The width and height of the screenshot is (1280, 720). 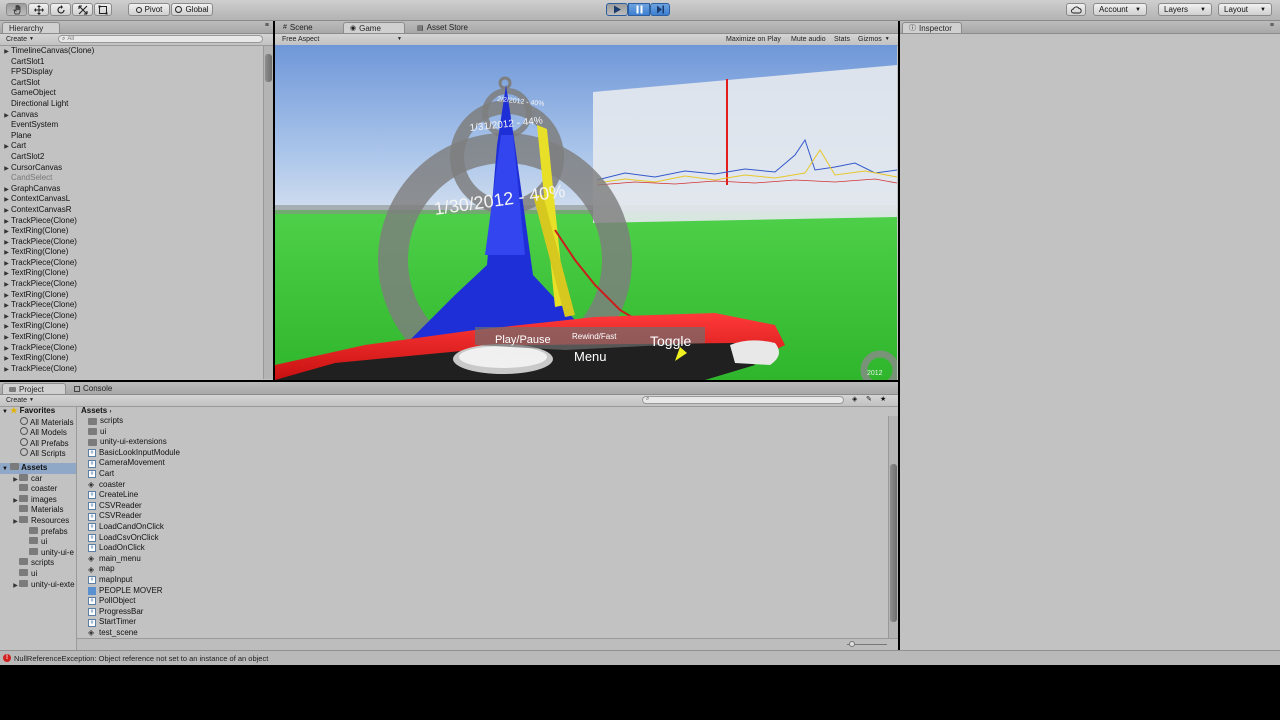 What do you see at coordinates (1245, 9) in the screenshot?
I see `layout-dropdown: Layout ▼` at bounding box center [1245, 9].